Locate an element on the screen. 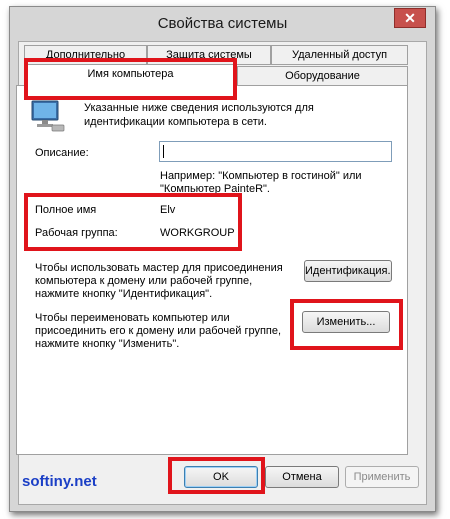 The image size is (450, 519). highlight-box-name-info is located at coordinates (133, 222).